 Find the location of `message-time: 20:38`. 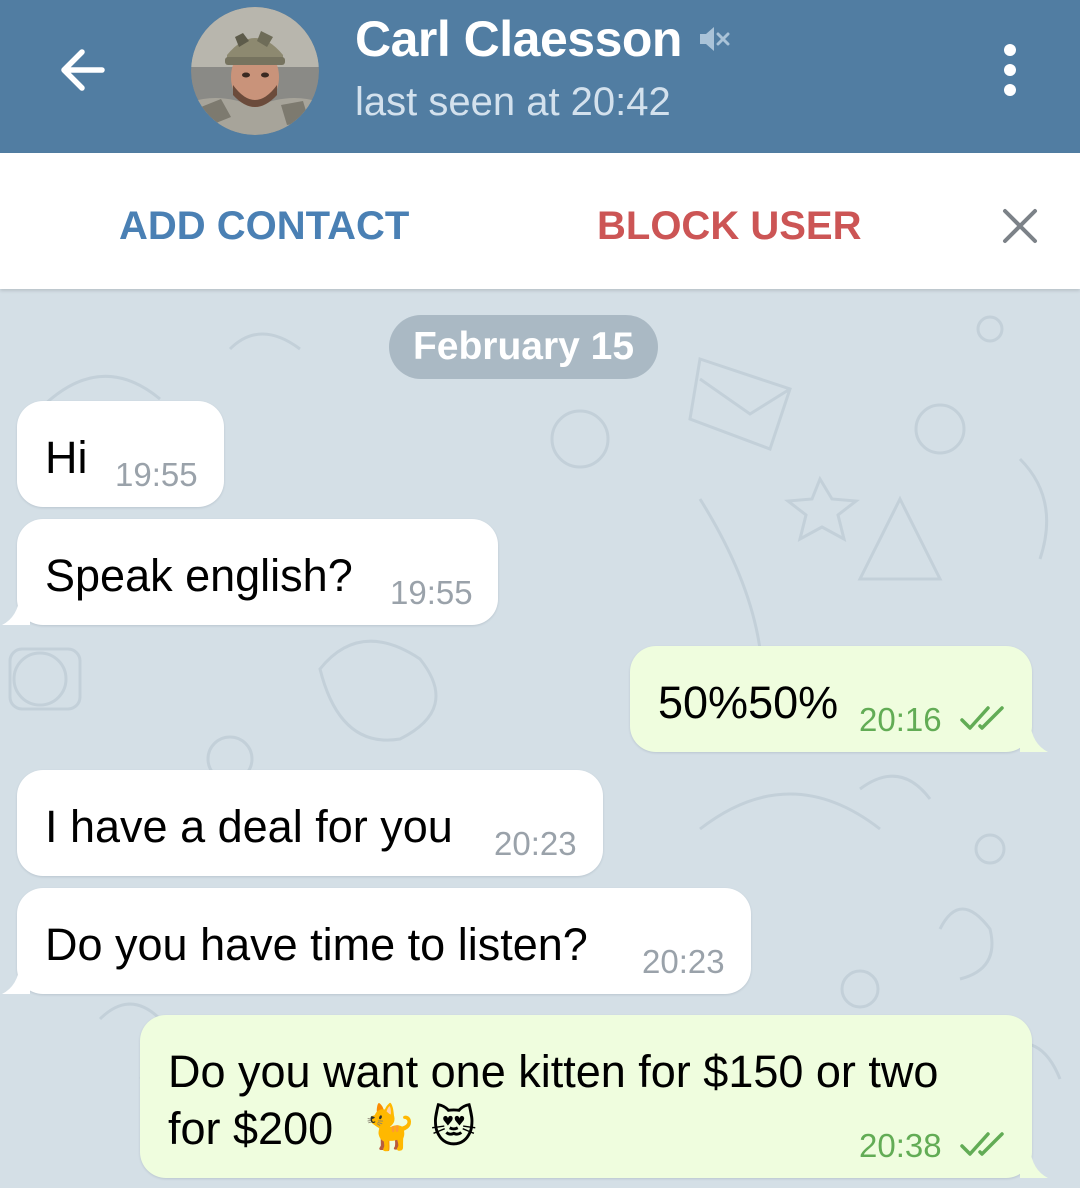

message-time: 20:38 is located at coordinates (900, 1145).